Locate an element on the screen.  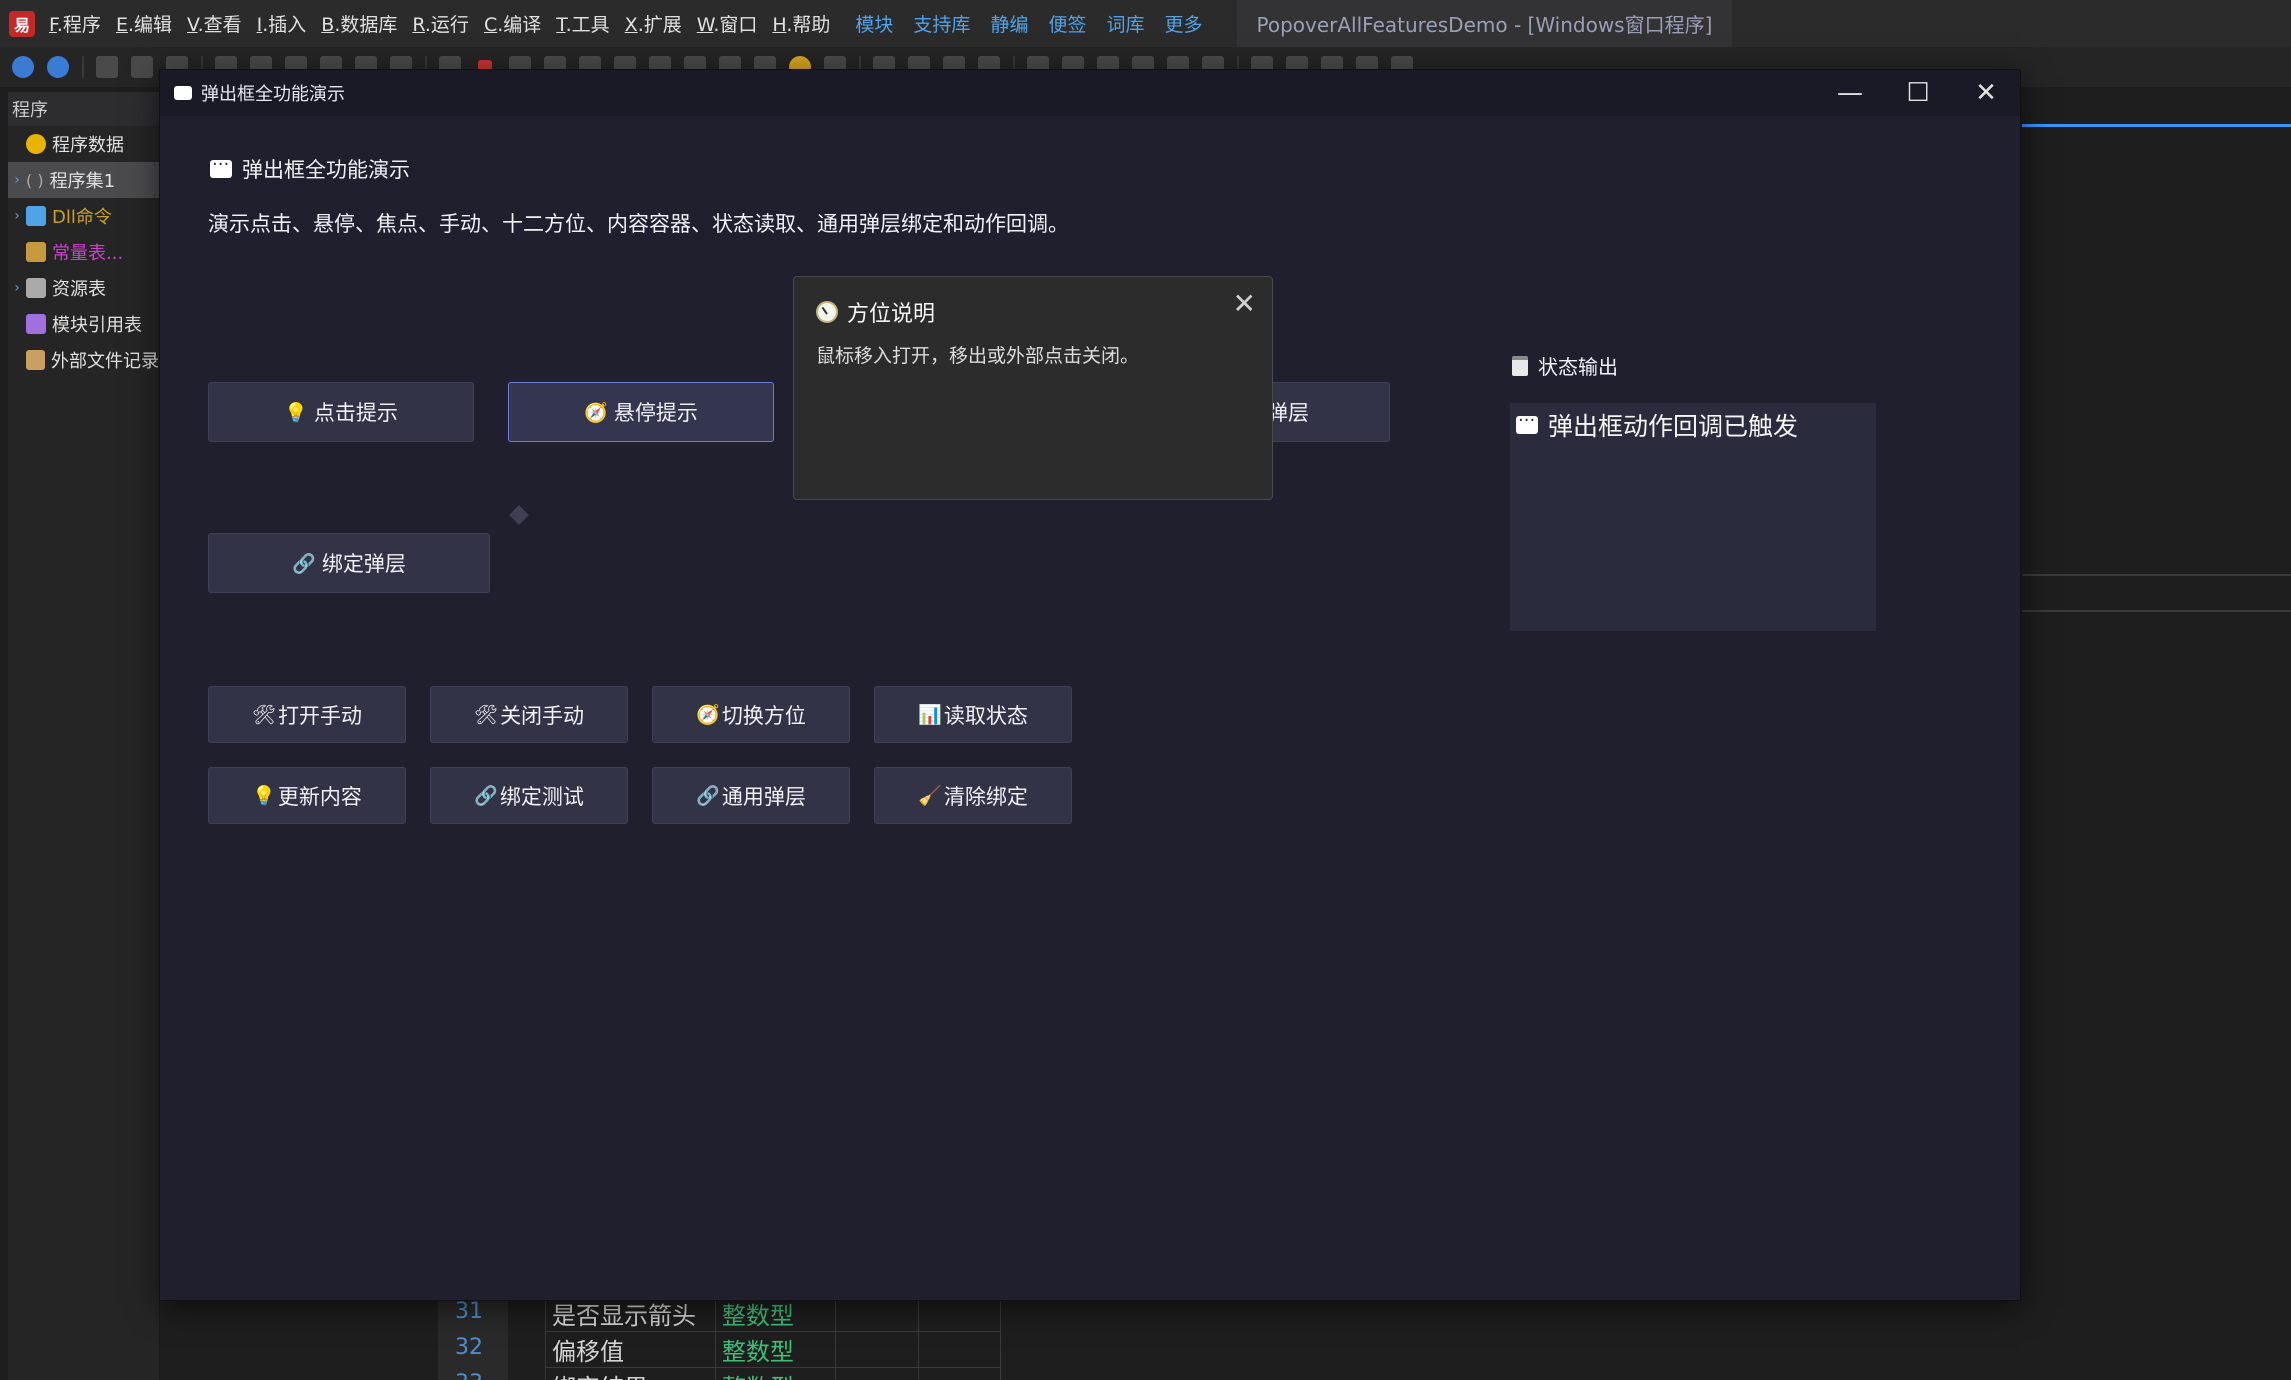
tree-item: › 资源表 is located at coordinates (83, 288).